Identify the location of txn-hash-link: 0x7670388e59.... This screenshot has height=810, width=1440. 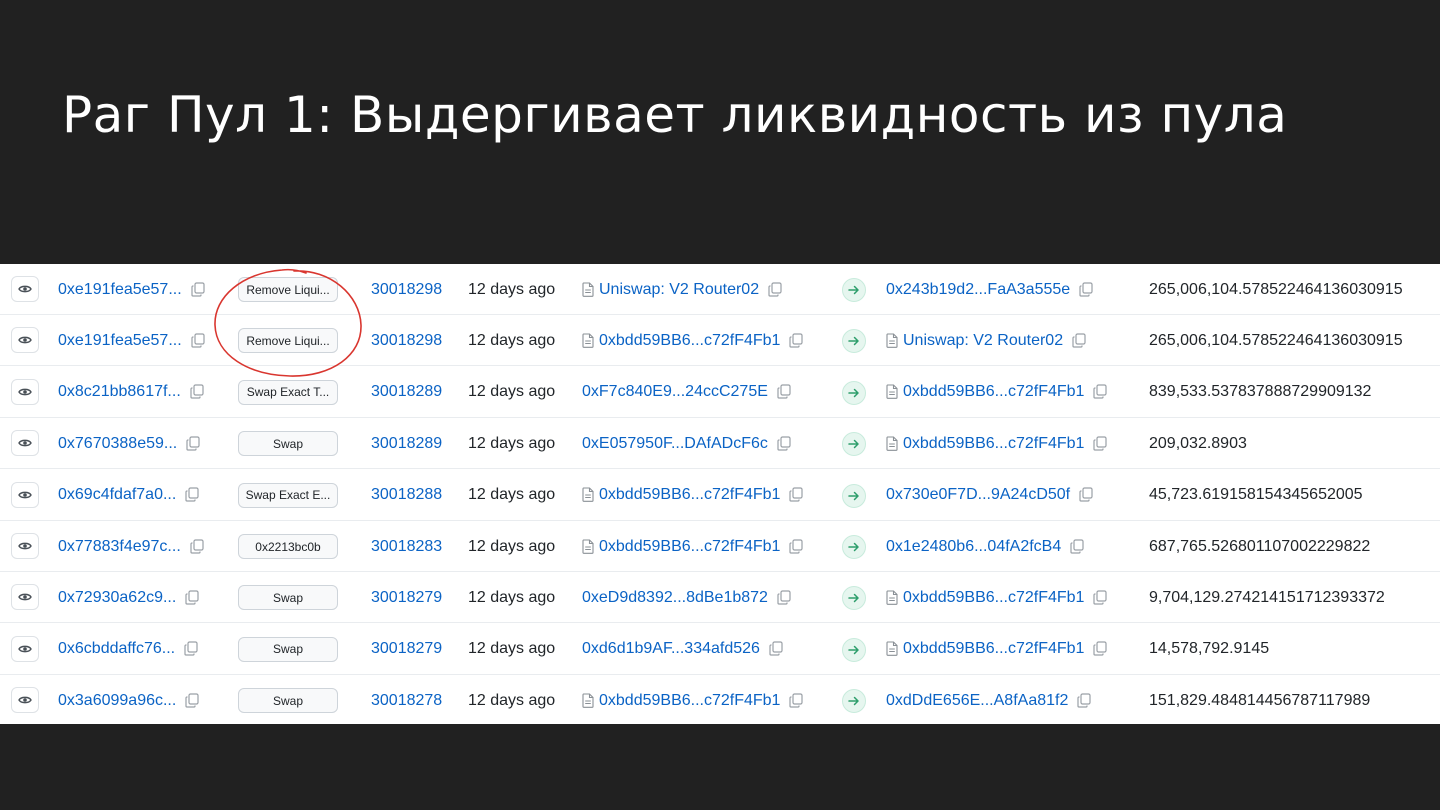
(117, 444).